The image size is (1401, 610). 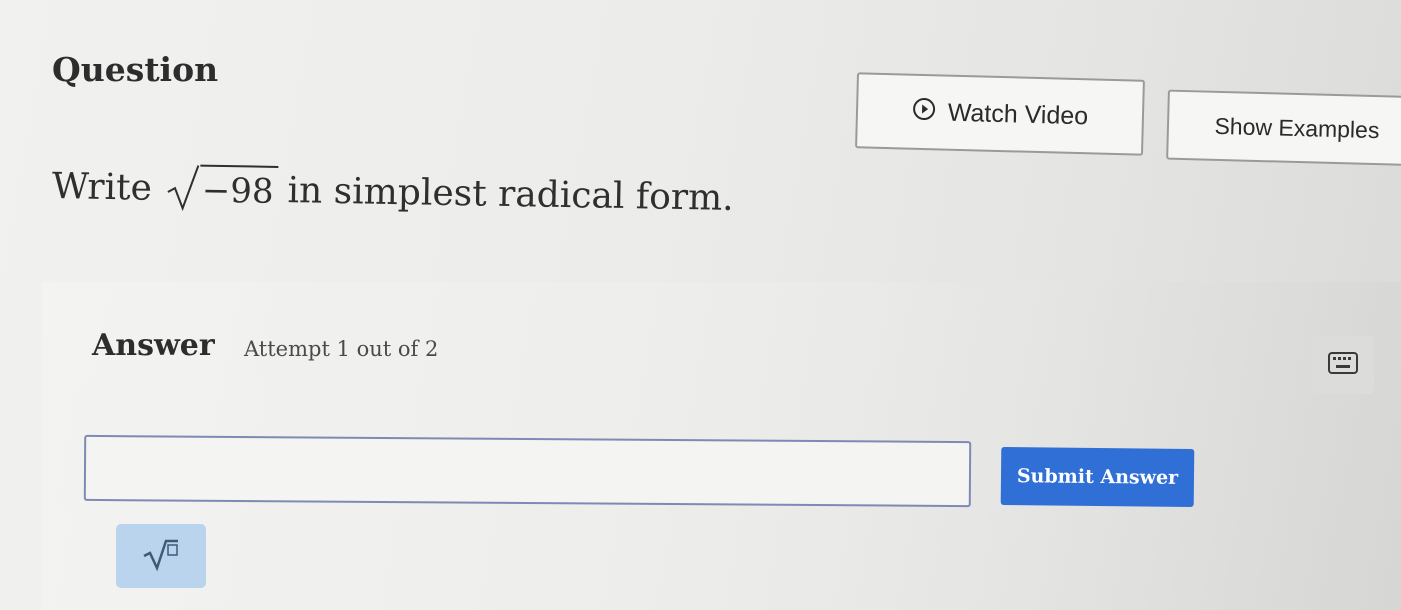 I want to click on square-root-icon, so click(x=161, y=556).